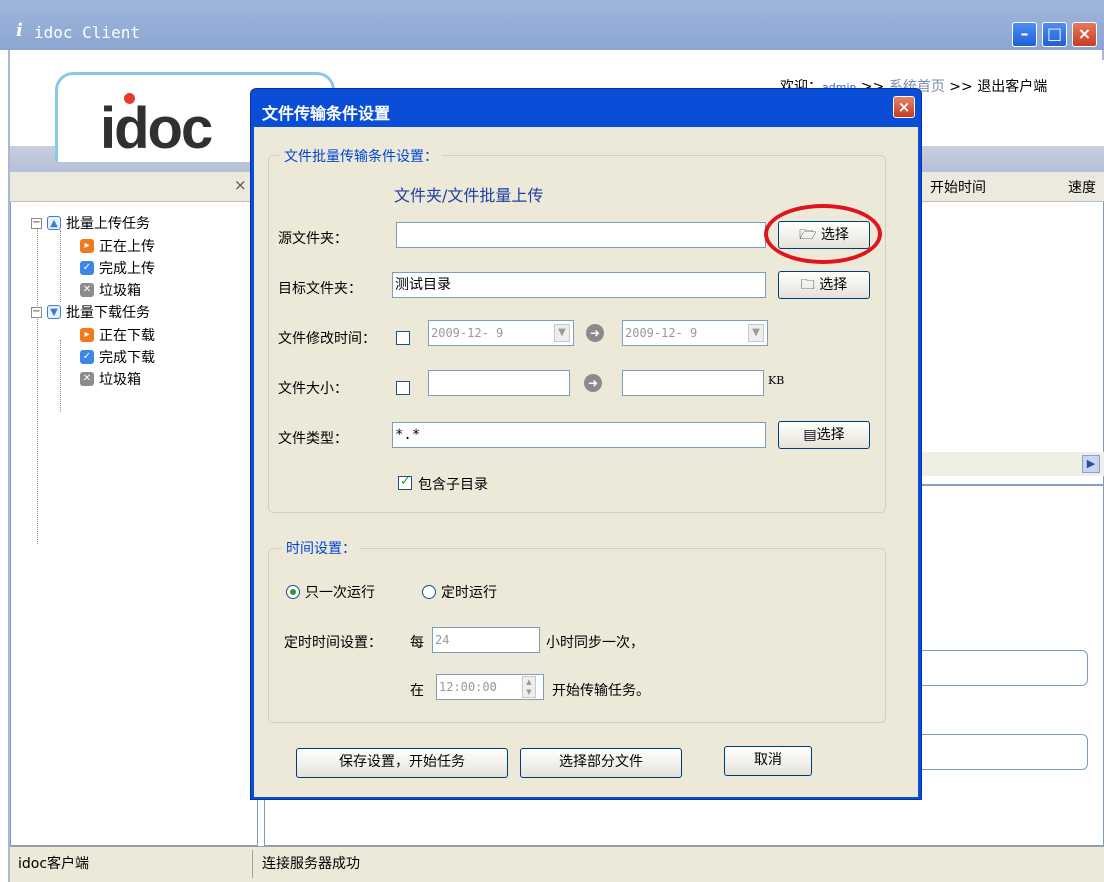 Image resolution: width=1104 pixels, height=882 pixels. I want to click on task-tree-header, so click(134, 187).